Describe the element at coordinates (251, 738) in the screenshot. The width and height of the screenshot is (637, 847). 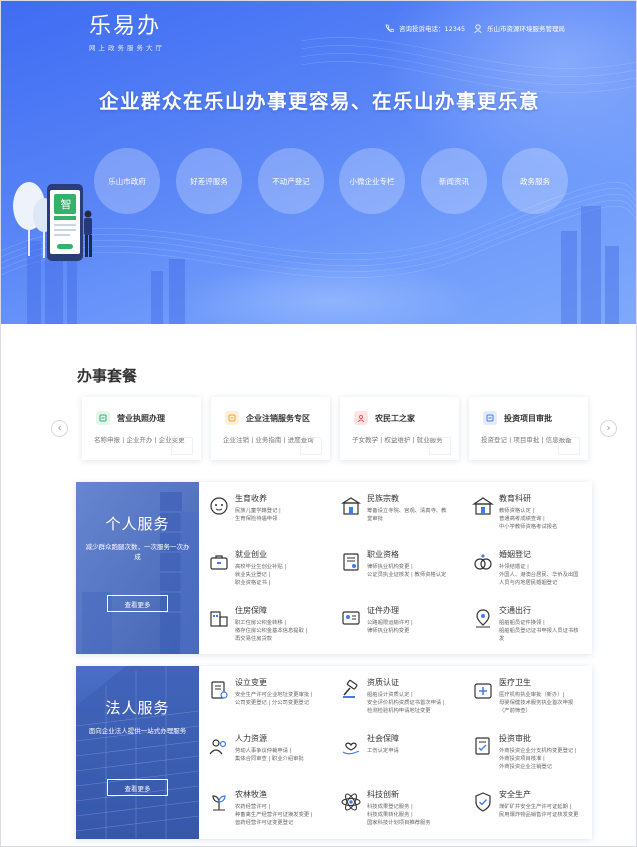
I see `service-item-name: 人力资源` at that location.